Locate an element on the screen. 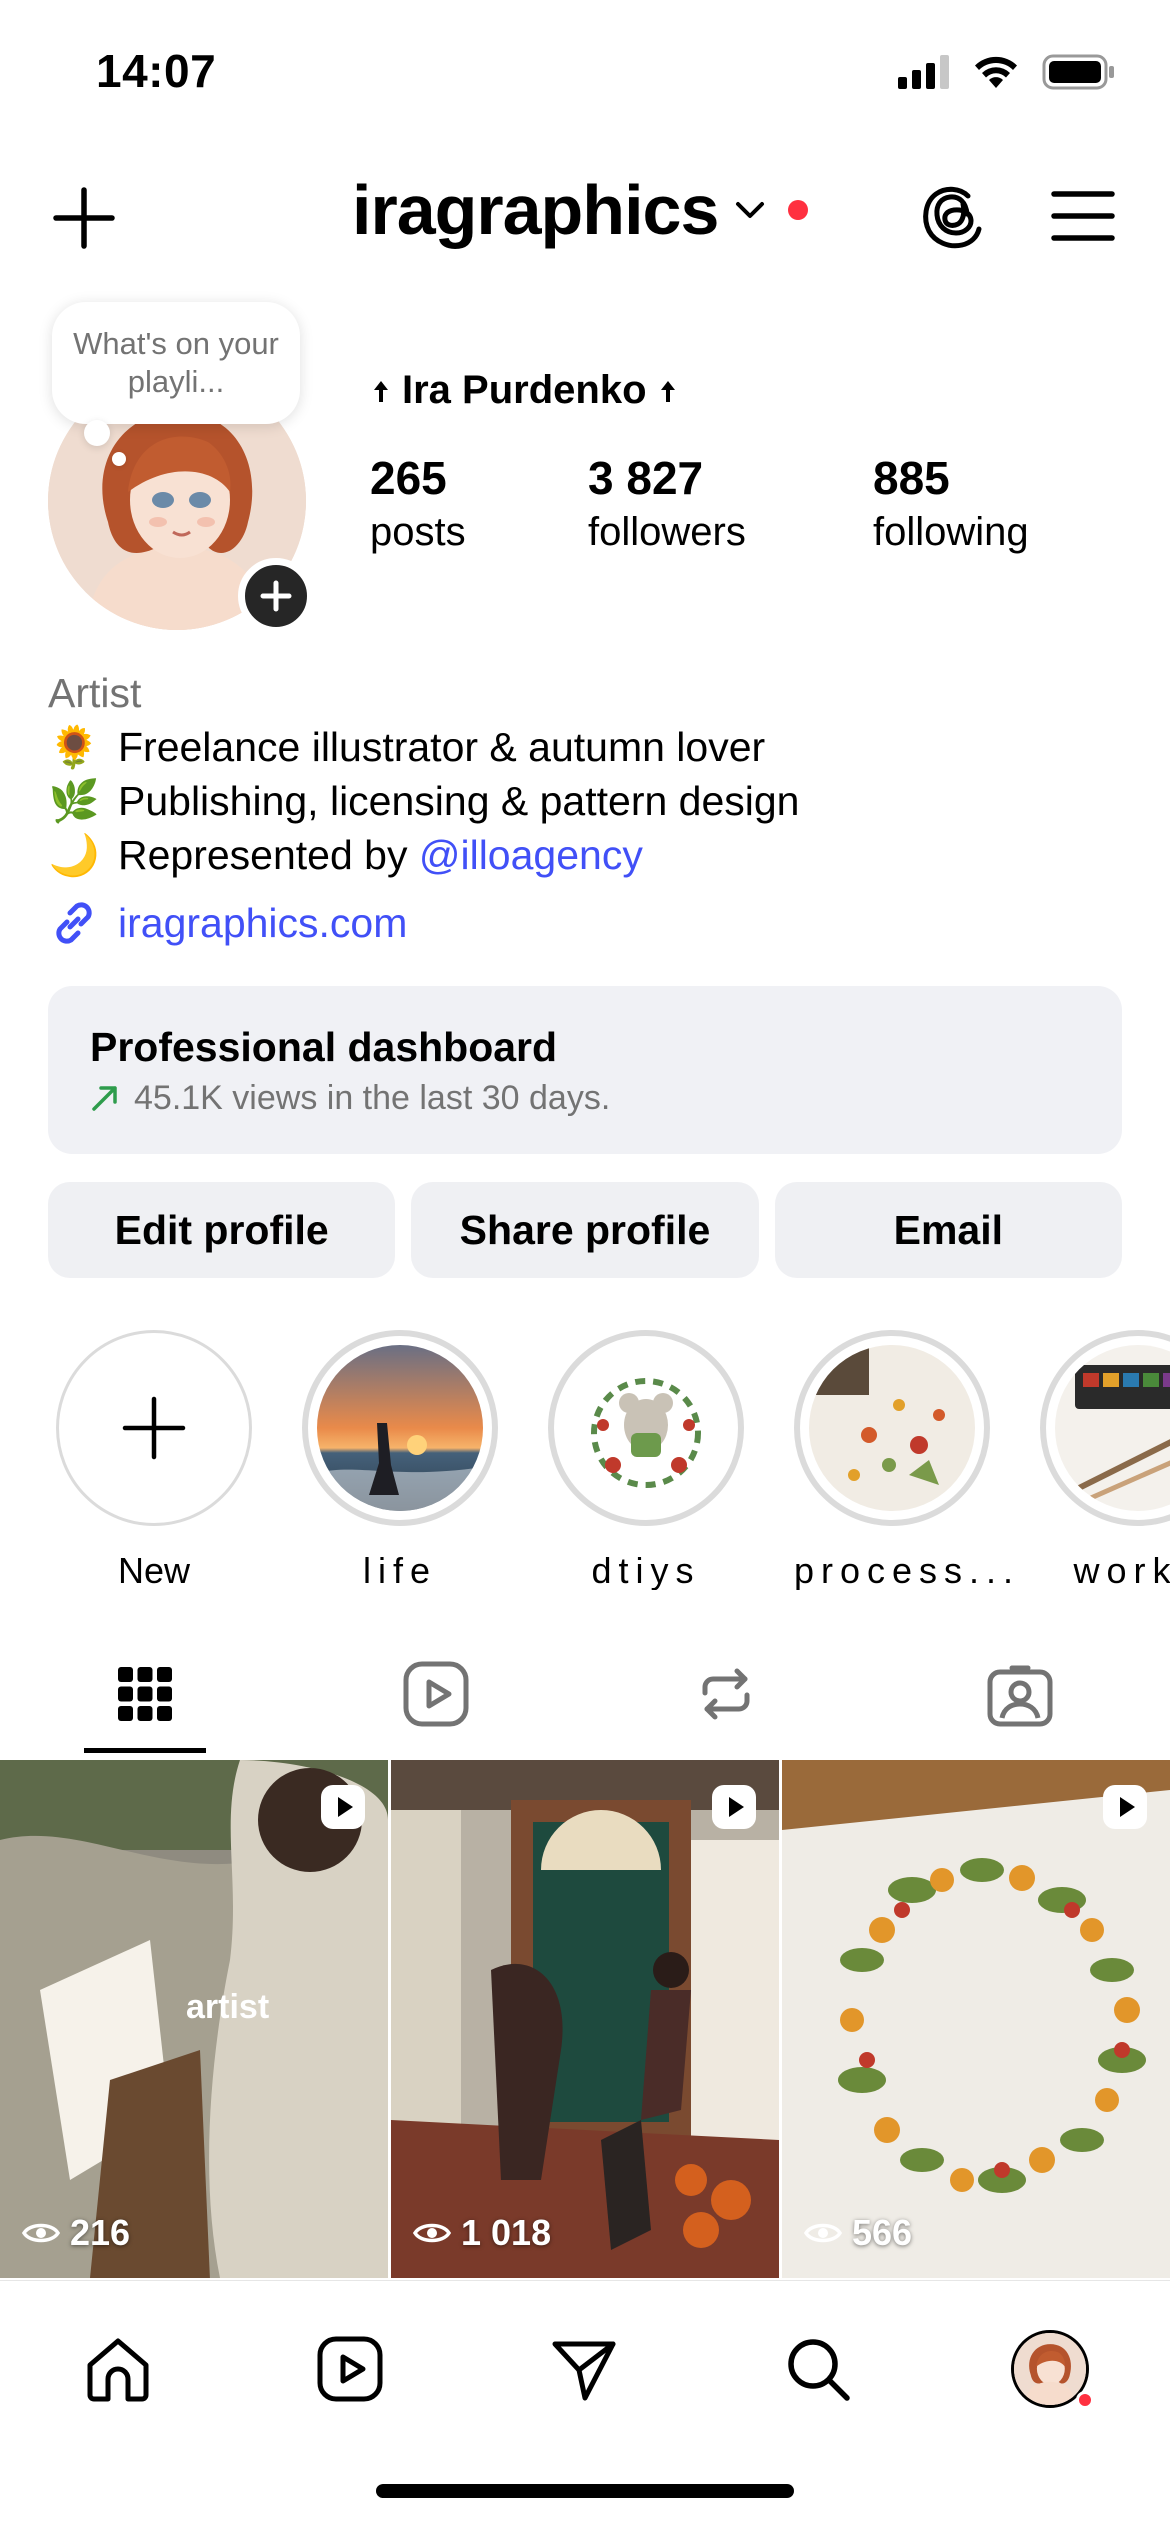  view-count-value: 216 is located at coordinates (100, 2232).